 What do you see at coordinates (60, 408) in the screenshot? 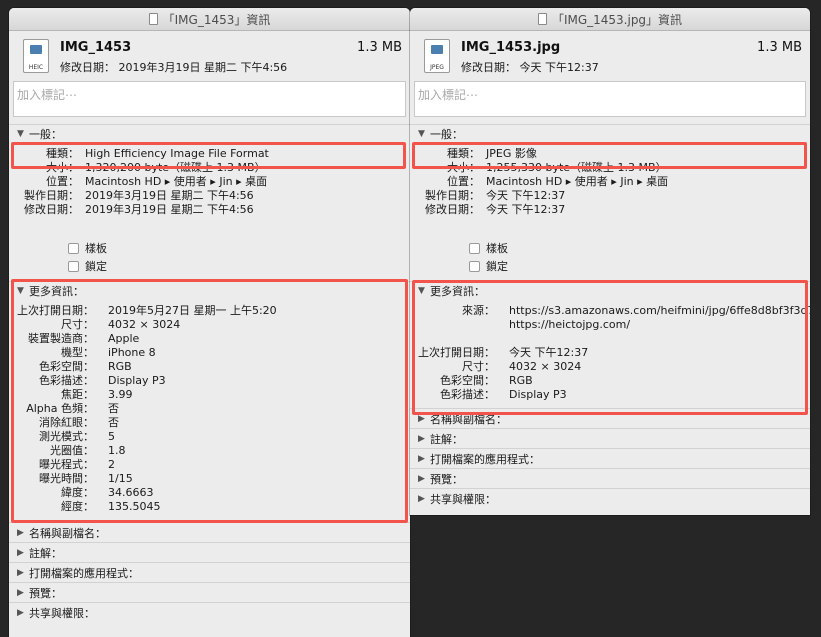
I see `row-label: Alpha 色頻：` at bounding box center [60, 408].